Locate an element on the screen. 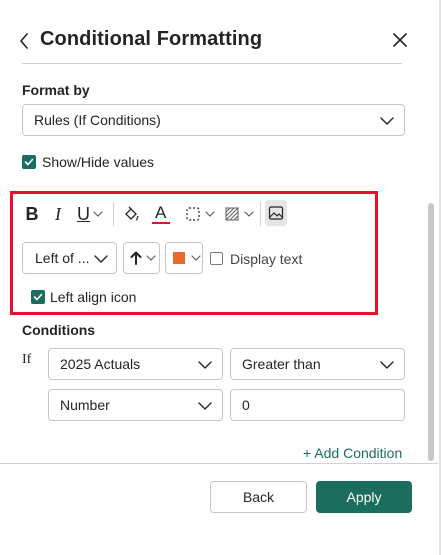 This screenshot has height=555, width=441. footer-divider is located at coordinates (219, 463).